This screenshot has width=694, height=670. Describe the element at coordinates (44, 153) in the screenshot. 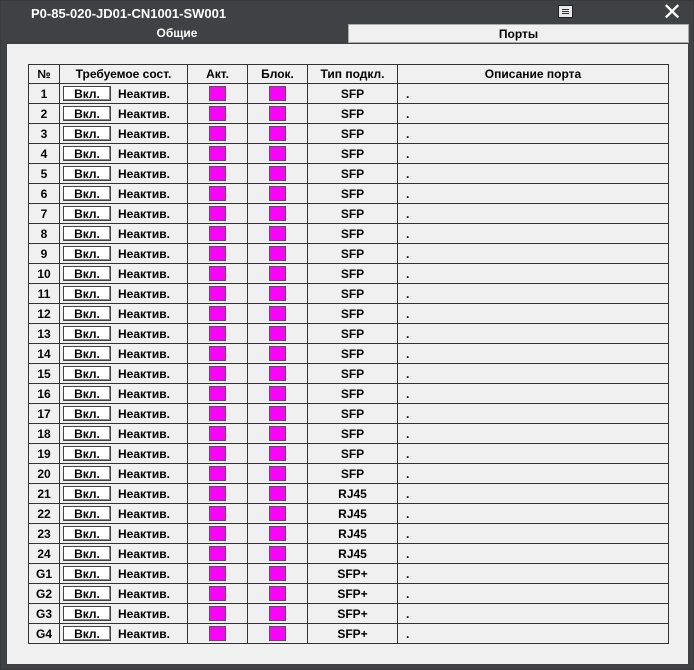

I see `port-number: 4` at that location.